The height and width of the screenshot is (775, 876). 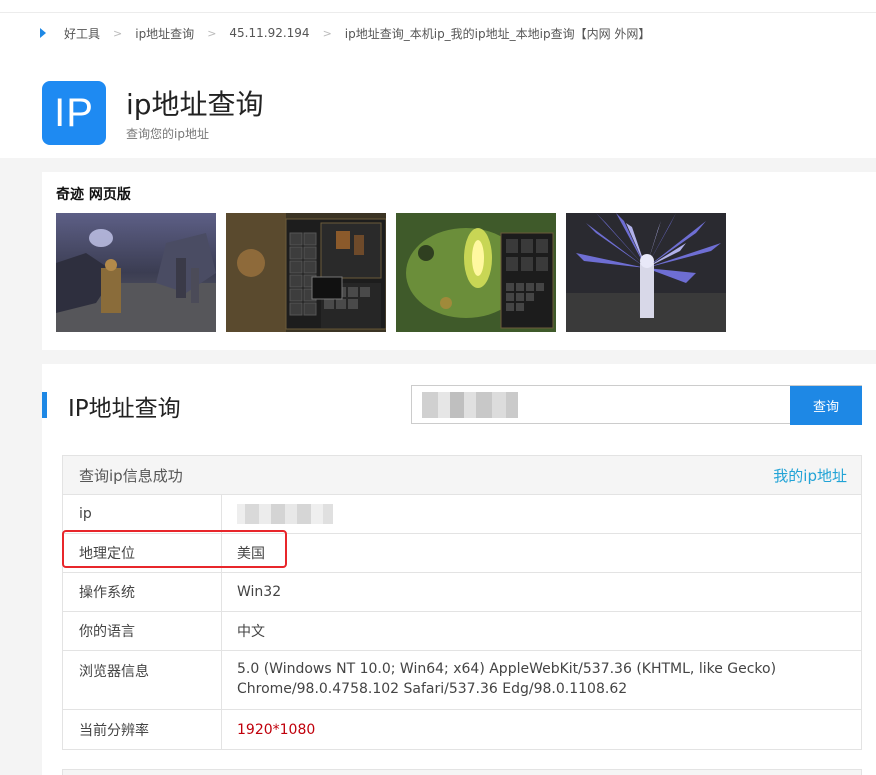 What do you see at coordinates (43, 33) in the screenshot?
I see `breadcrumb-arrow-icon` at bounding box center [43, 33].